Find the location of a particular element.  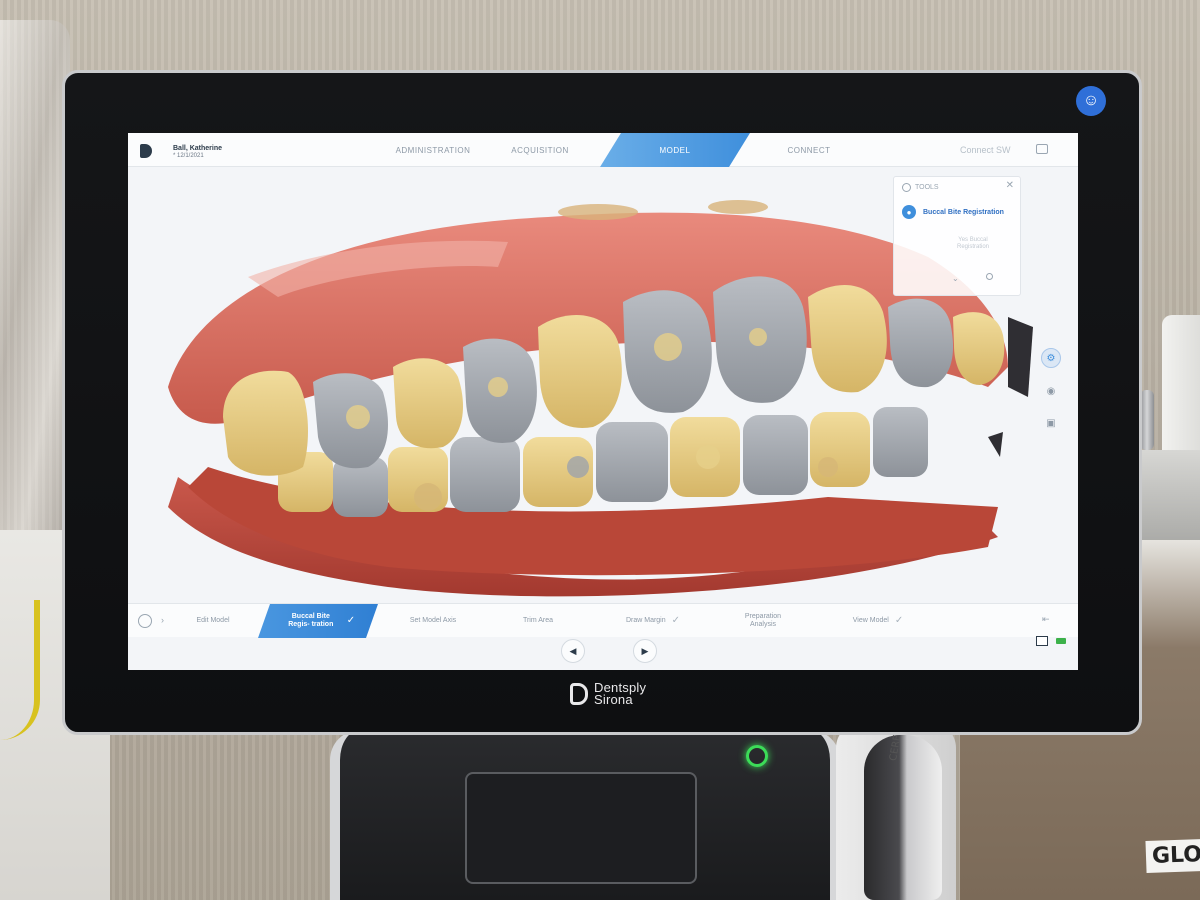

step-set-model-axis: Set Model Axis is located at coordinates (433, 621).